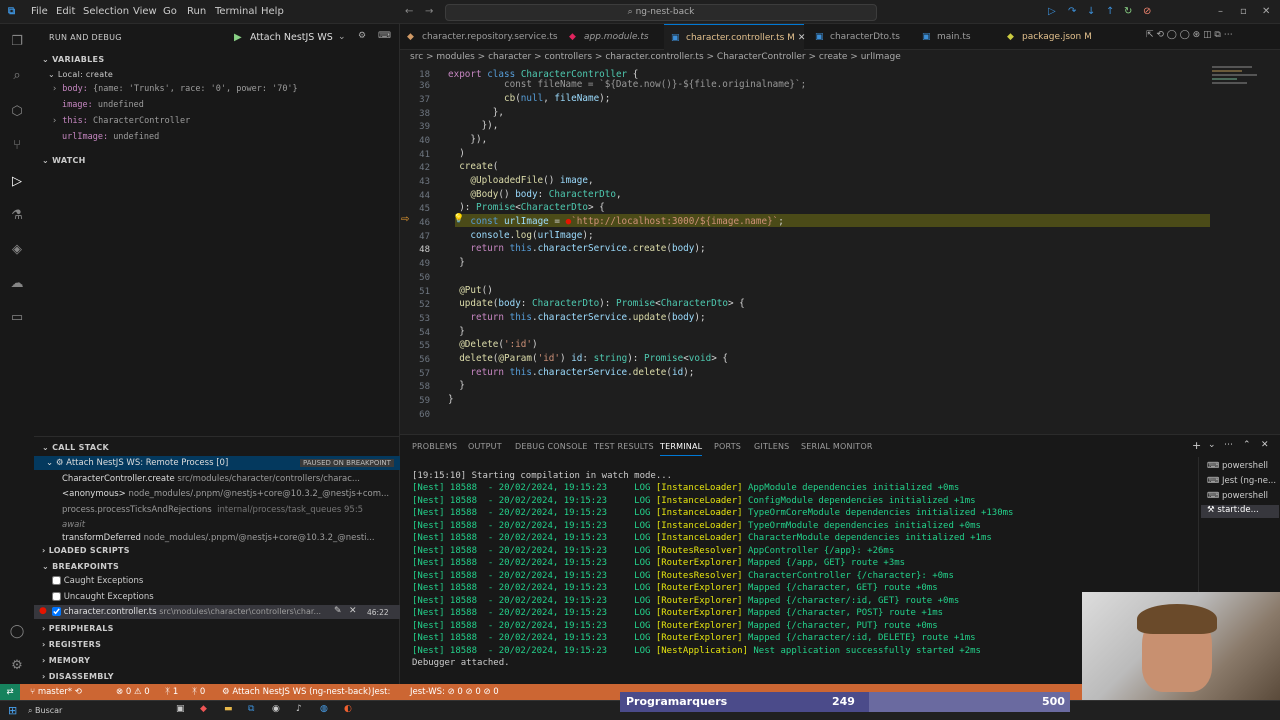 The image size is (1280, 720). What do you see at coordinates (97, 581) in the screenshot?
I see `bp-caught-exceptions: Caught Exceptions` at bounding box center [97, 581].